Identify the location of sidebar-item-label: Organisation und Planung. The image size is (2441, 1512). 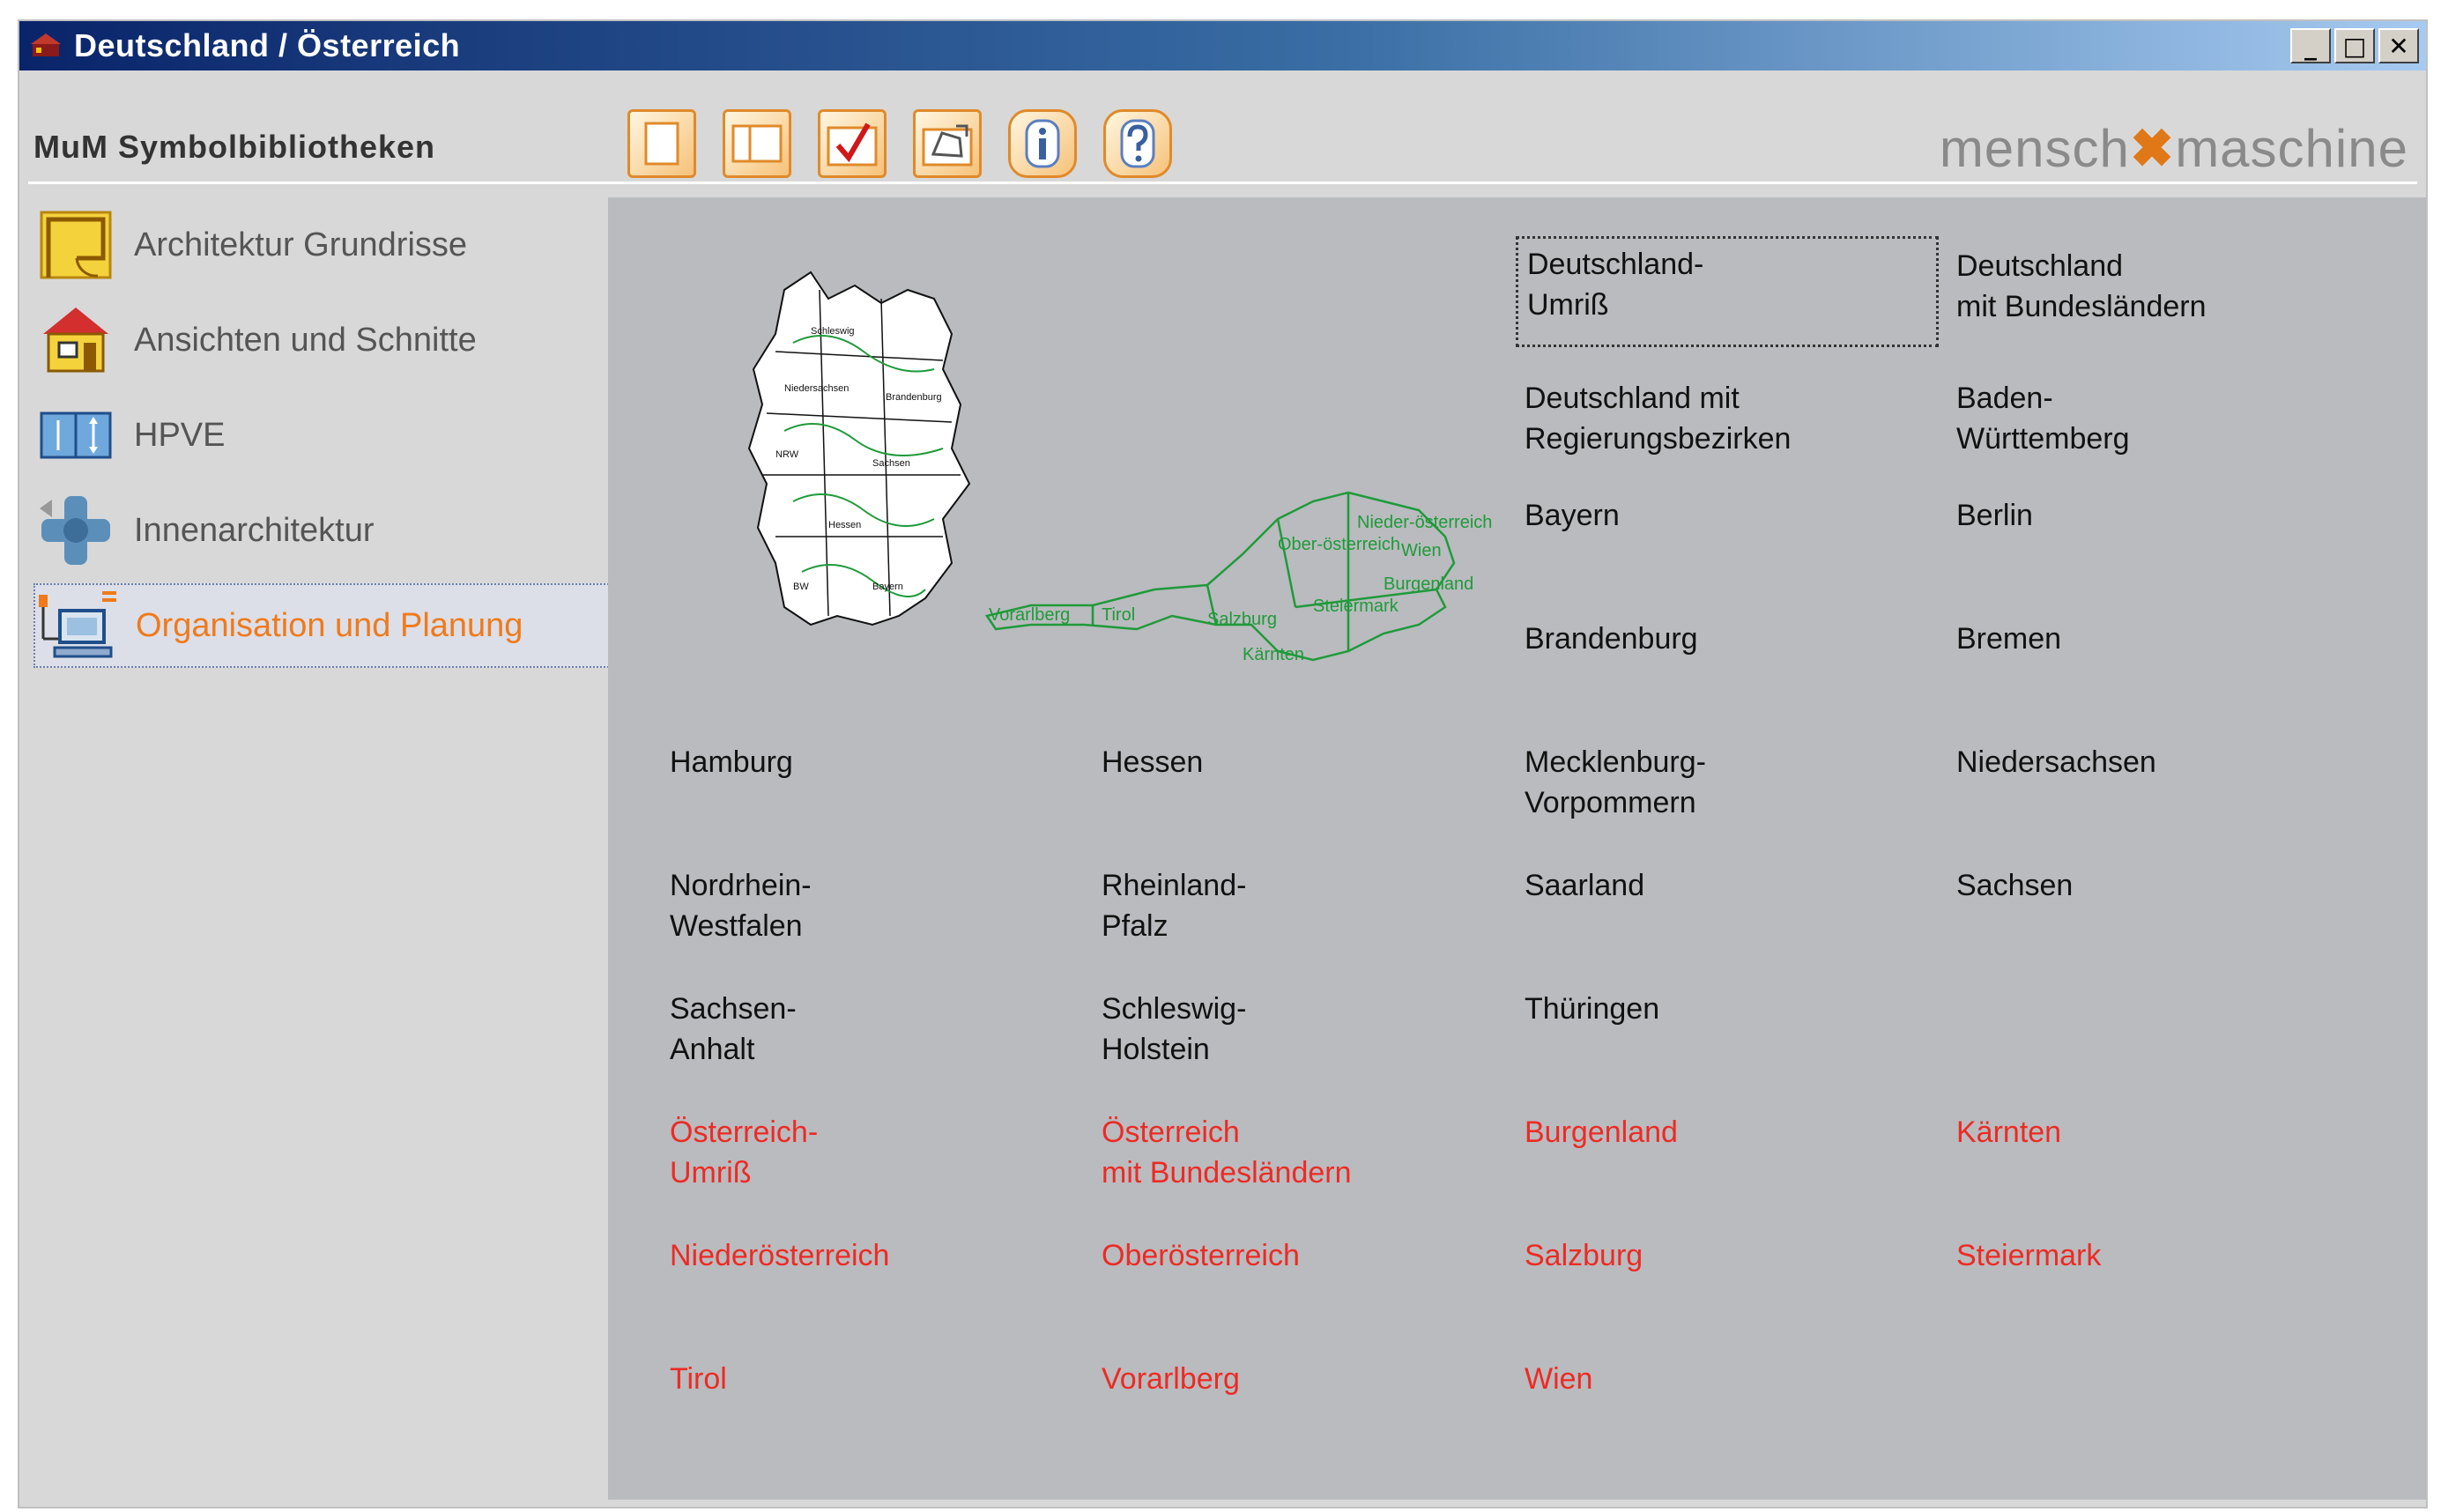
(329, 625).